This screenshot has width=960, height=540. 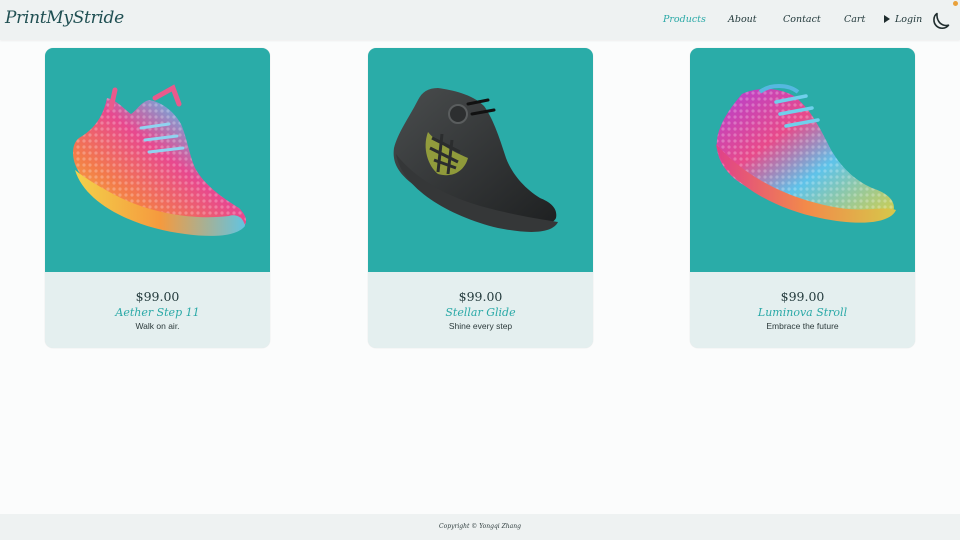 I want to click on product-tagline-2: Shine every step, so click(x=480, y=326).